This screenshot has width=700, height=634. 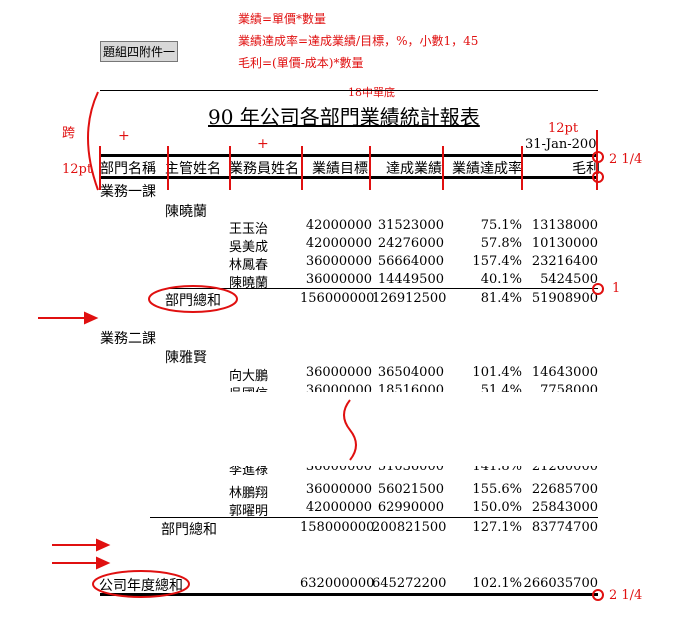 What do you see at coordinates (501, 279) in the screenshot?
I see `rate-value: 40.1%` at bounding box center [501, 279].